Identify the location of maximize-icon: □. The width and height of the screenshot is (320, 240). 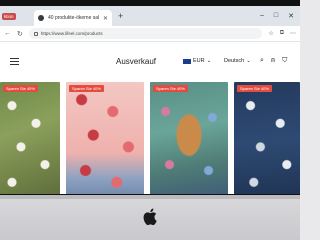
(276, 16).